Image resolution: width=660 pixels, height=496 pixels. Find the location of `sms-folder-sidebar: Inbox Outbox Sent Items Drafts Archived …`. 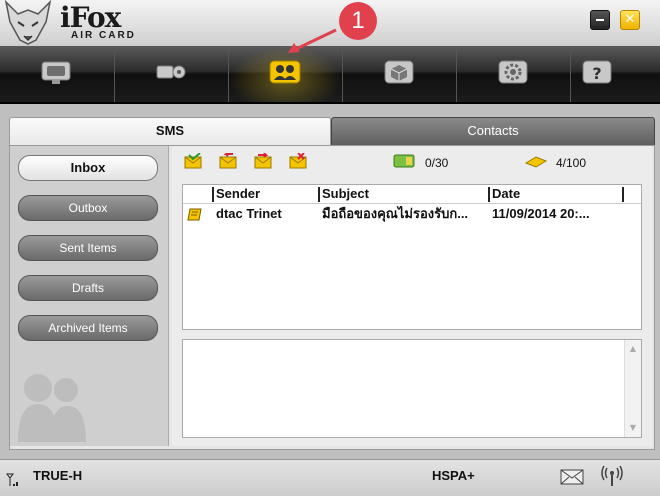

sms-folder-sidebar: Inbox Outbox Sent Items Drafts Archived … is located at coordinates (89, 296).